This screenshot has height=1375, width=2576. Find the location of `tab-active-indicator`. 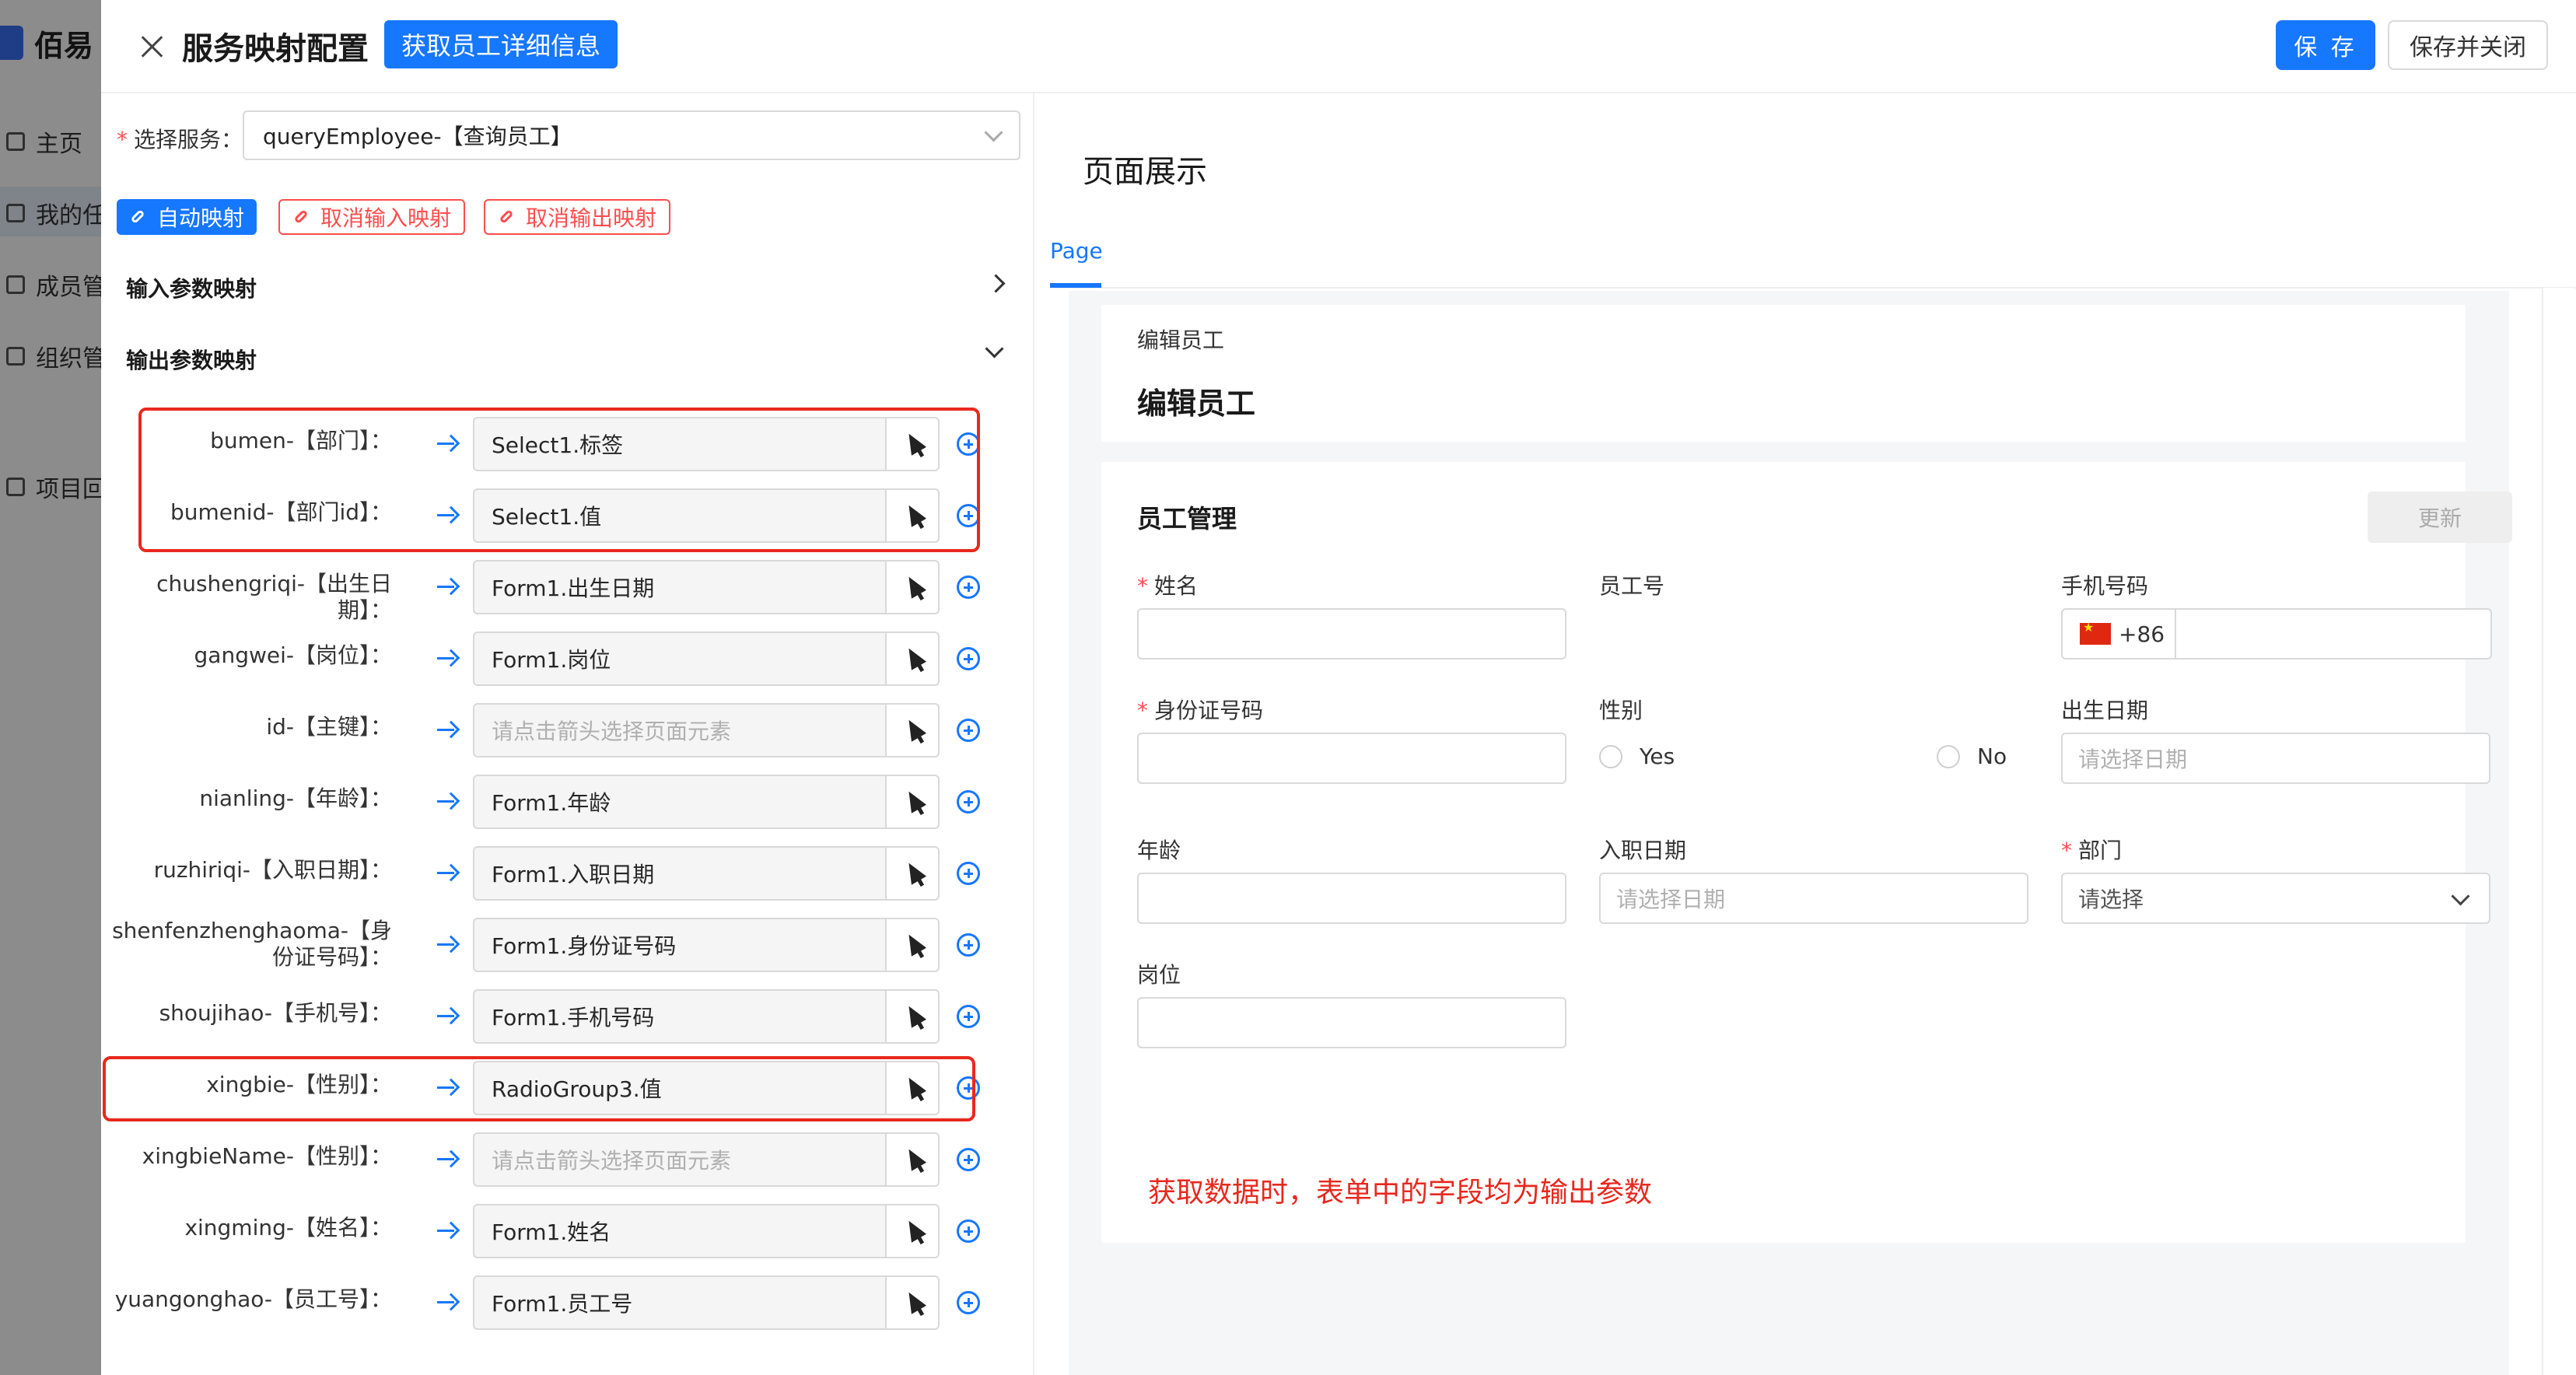

tab-active-indicator is located at coordinates (1076, 285).